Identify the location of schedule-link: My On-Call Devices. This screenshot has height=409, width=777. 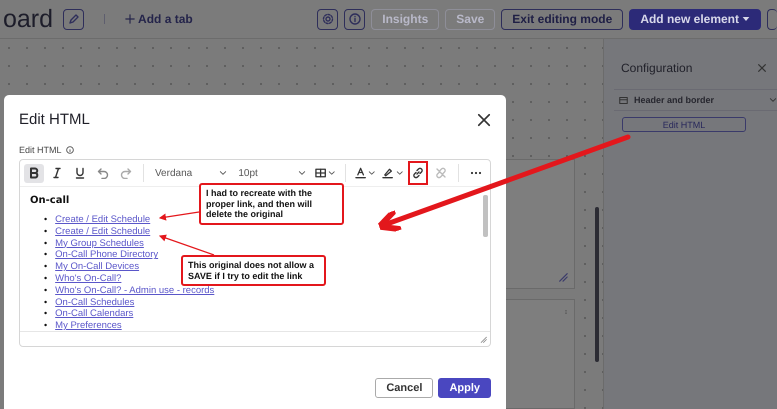
(97, 267).